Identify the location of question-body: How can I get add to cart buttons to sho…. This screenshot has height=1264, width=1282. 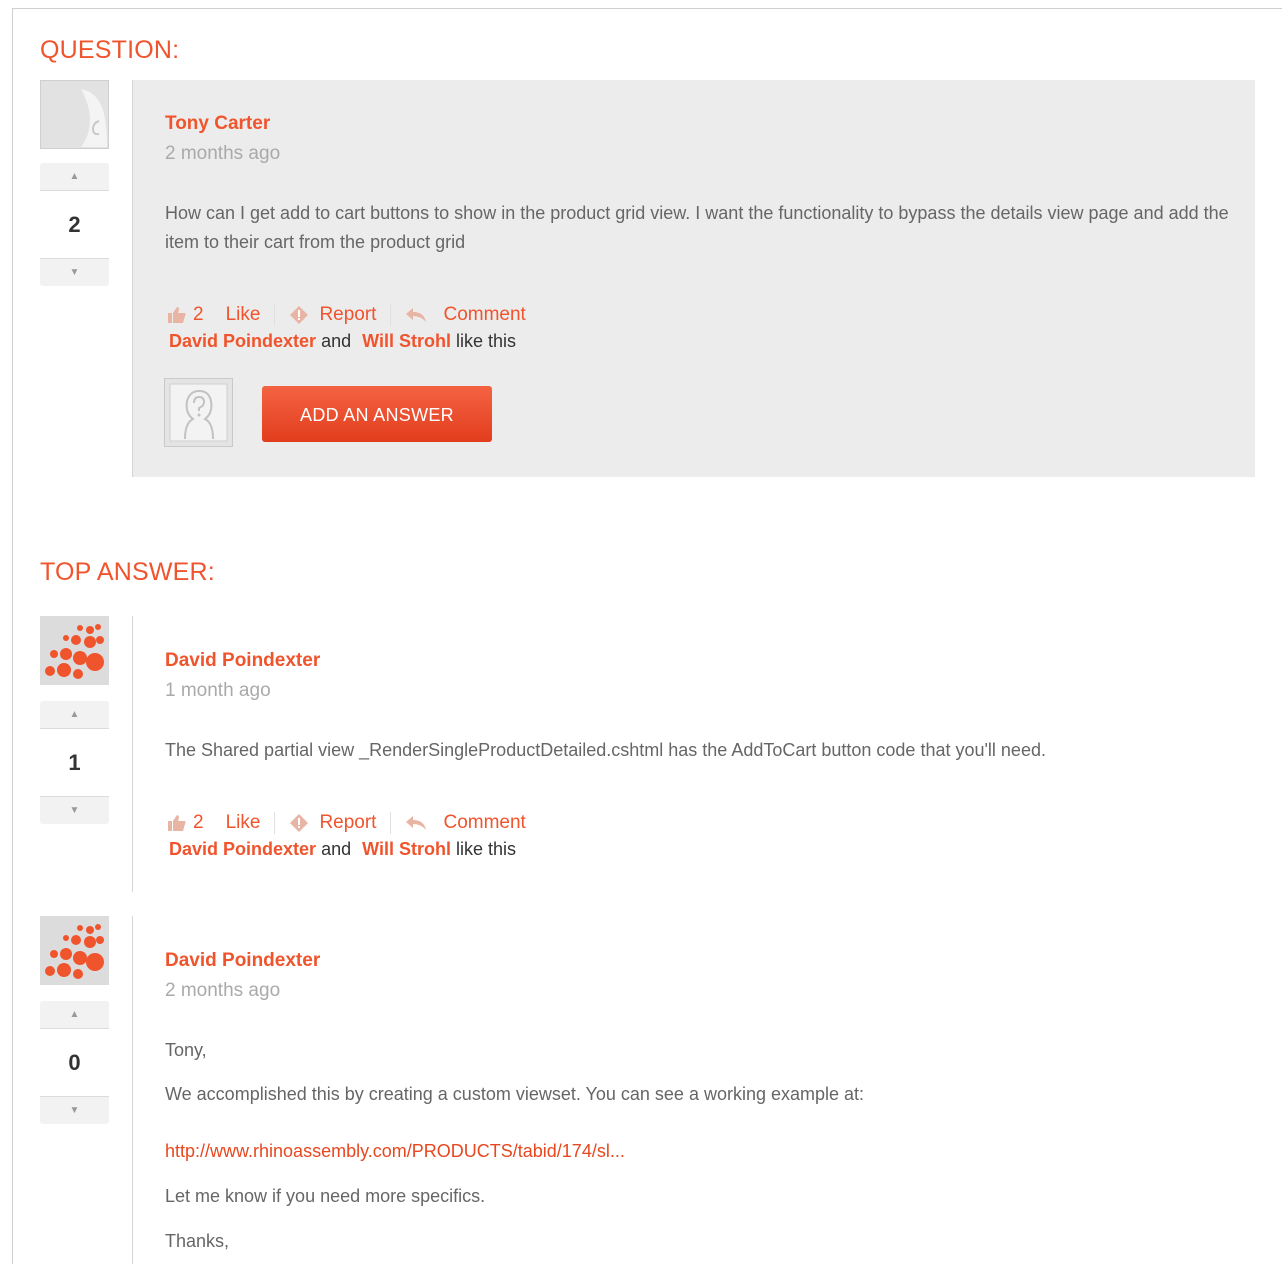
(697, 227).